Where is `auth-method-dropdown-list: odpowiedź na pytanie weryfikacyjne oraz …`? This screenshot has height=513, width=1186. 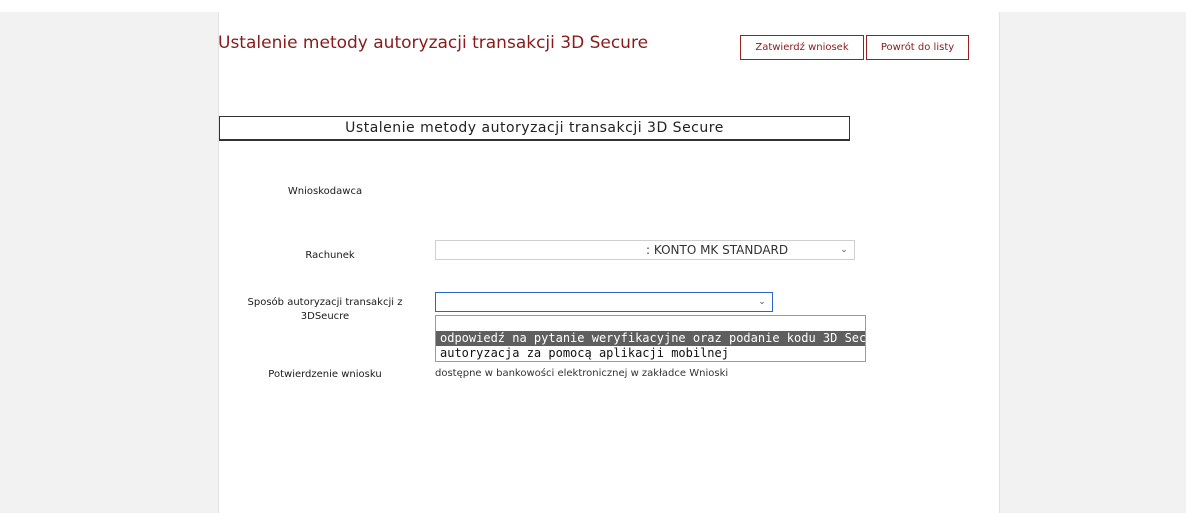 auth-method-dropdown-list: odpowiedź na pytanie weryfikacyjne oraz … is located at coordinates (661, 338).